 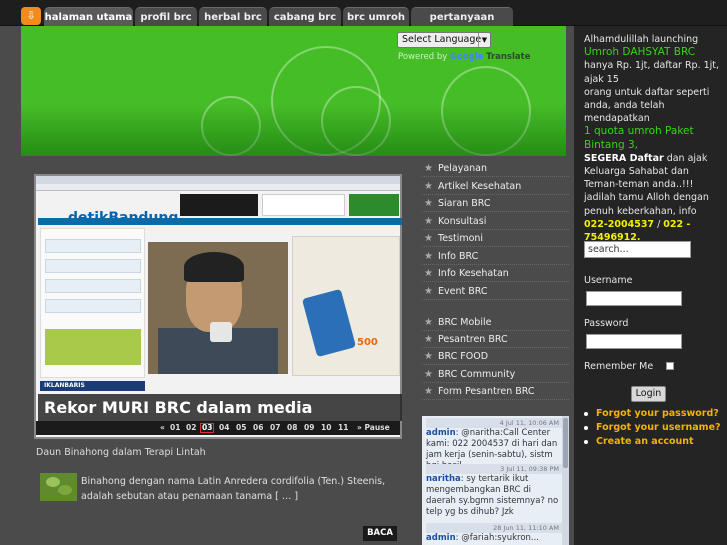 I want to click on menu-item-label: Info BRC, so click(x=458, y=256).